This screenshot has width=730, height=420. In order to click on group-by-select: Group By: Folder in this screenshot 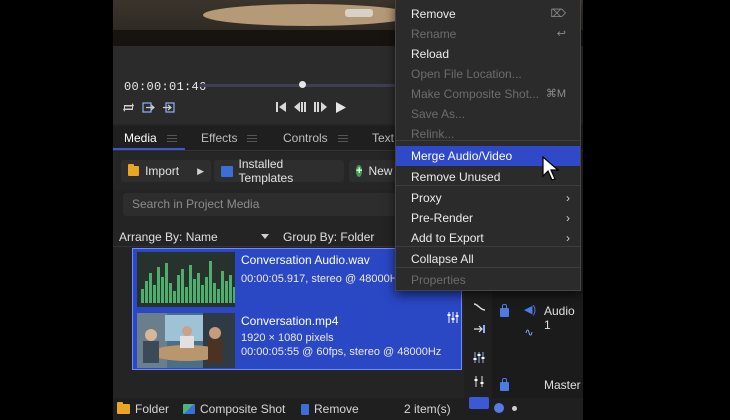, I will do `click(328, 237)`.